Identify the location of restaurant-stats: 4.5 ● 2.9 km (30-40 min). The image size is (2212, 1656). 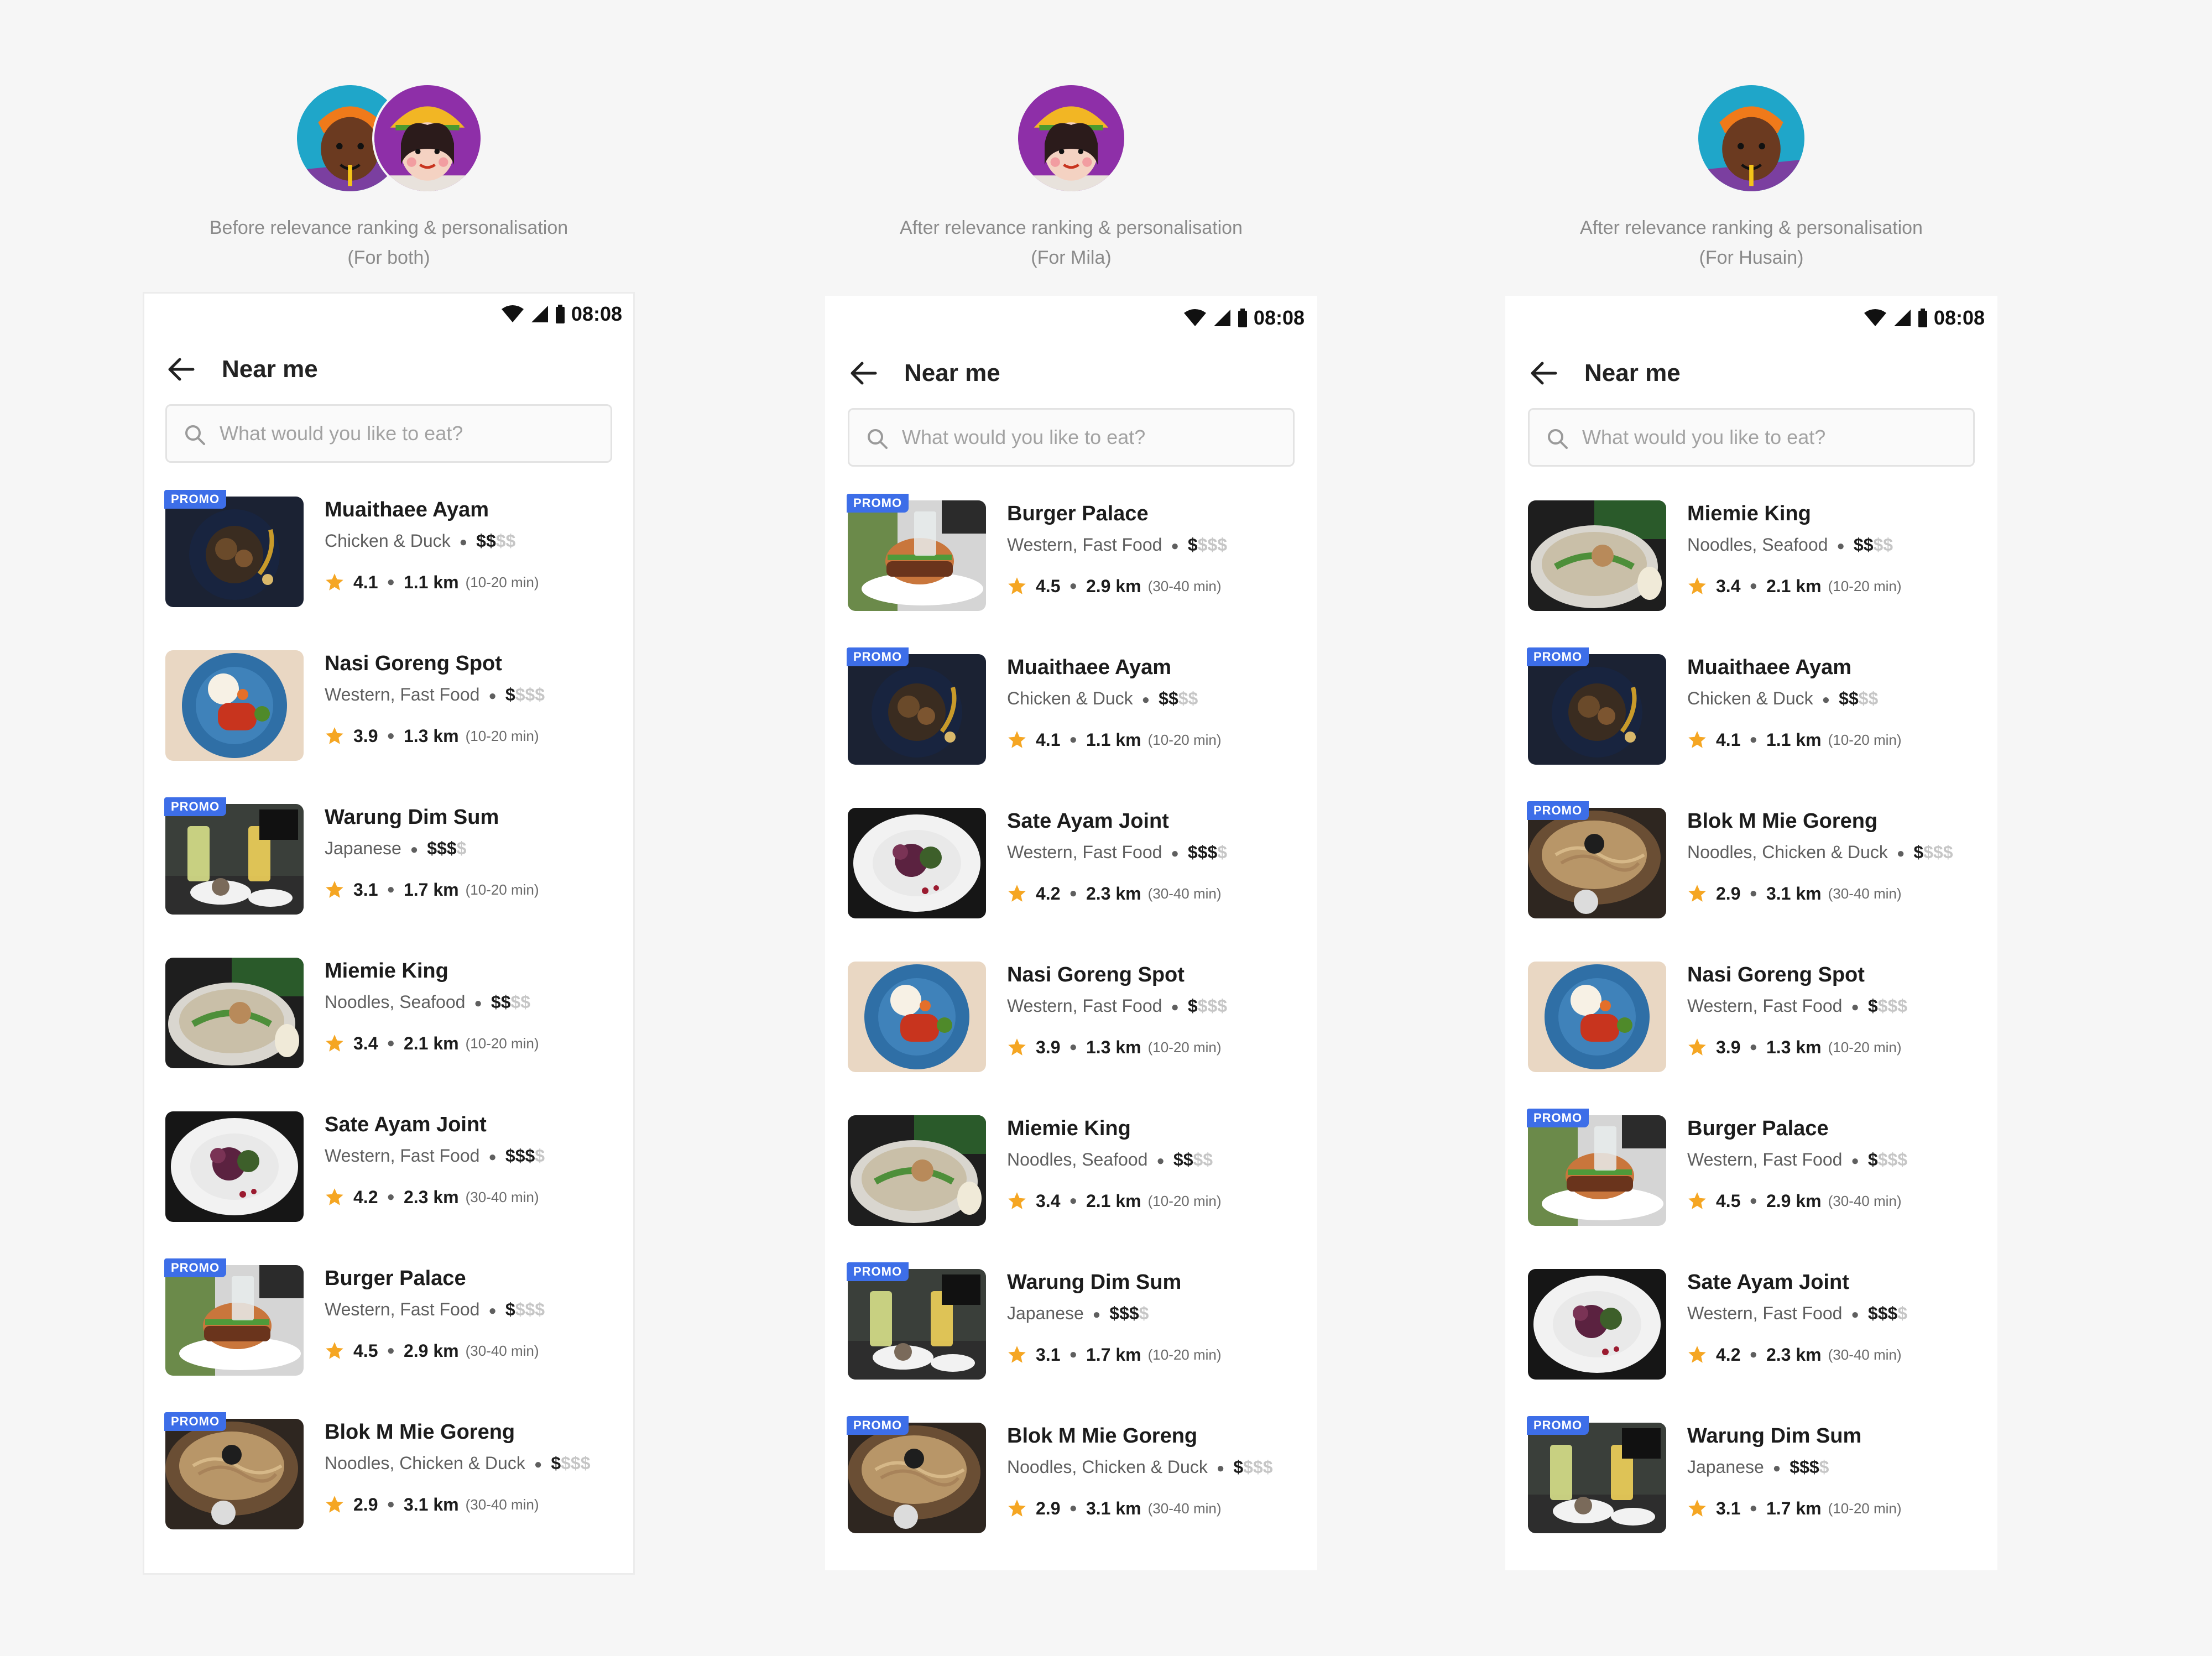
(1156, 586).